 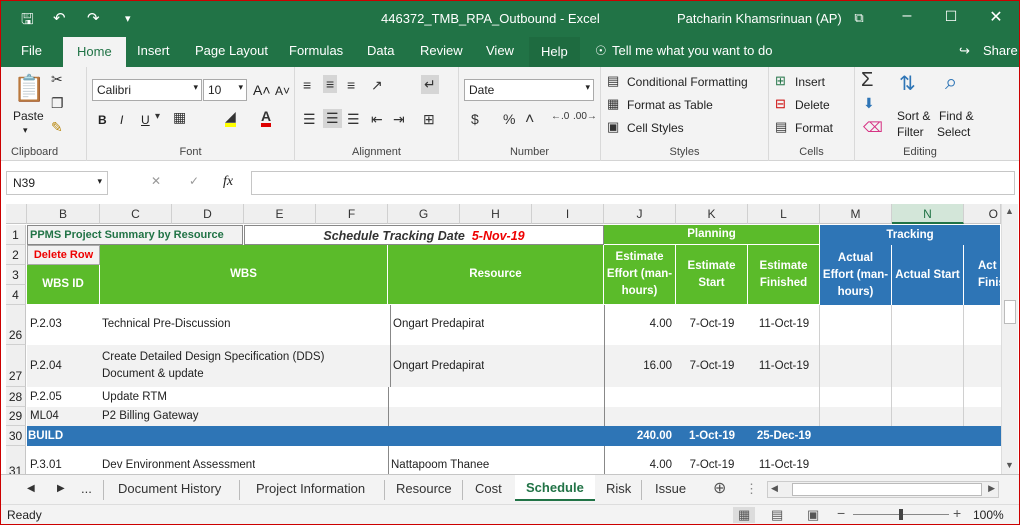 What do you see at coordinates (712, 235) in the screenshot?
I see `planning-header: Planning` at bounding box center [712, 235].